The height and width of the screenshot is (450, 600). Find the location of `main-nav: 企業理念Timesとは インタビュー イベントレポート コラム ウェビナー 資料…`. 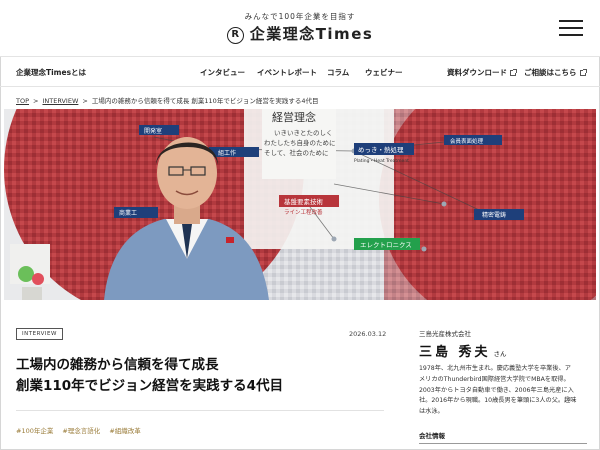

main-nav: 企業理念Timesとは インタビュー イベントレポート コラム ウェビナー 資料… is located at coordinates (300, 72).